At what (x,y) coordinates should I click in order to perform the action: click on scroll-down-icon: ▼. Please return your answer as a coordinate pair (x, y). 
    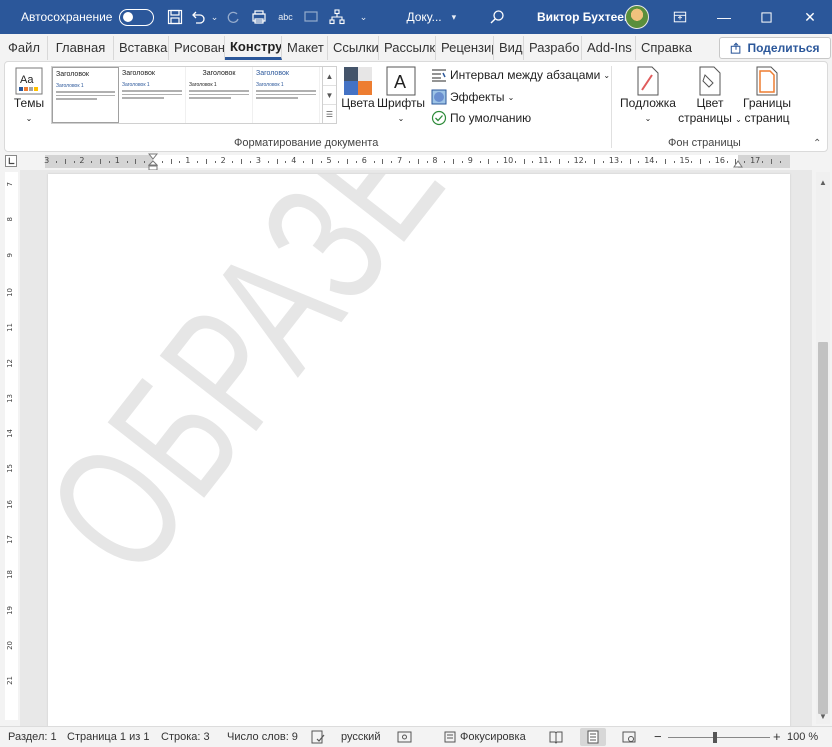
    Looking at the image, I should click on (823, 717).